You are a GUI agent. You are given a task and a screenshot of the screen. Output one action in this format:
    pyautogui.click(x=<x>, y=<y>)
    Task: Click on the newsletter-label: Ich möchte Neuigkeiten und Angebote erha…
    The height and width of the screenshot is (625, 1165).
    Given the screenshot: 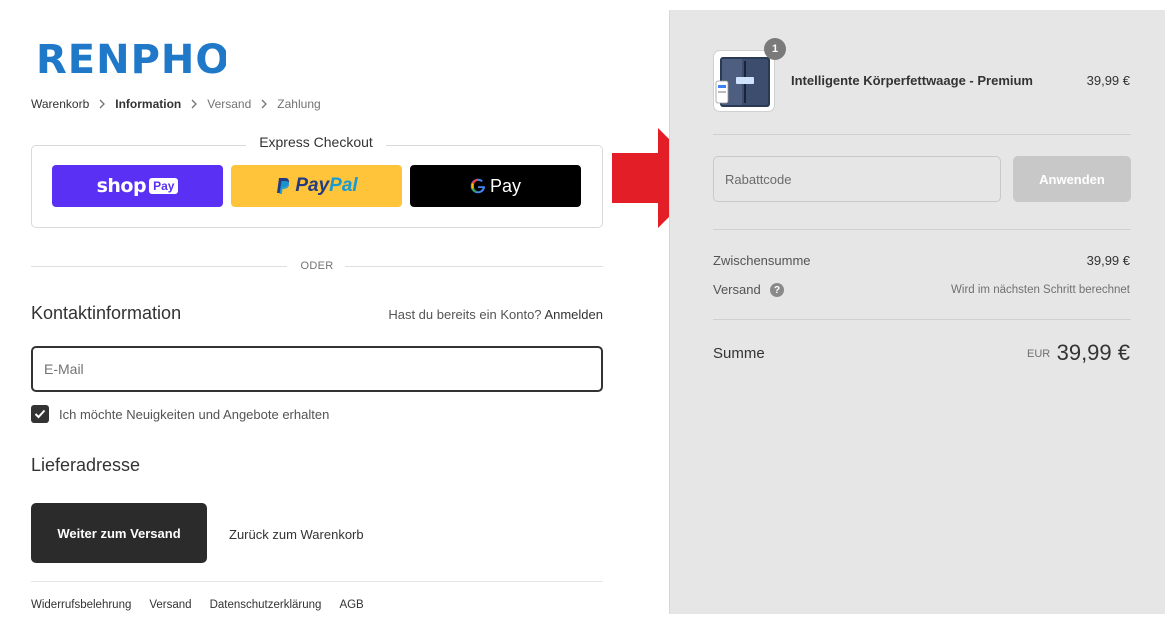 What is the action you would take?
    pyautogui.click(x=194, y=414)
    